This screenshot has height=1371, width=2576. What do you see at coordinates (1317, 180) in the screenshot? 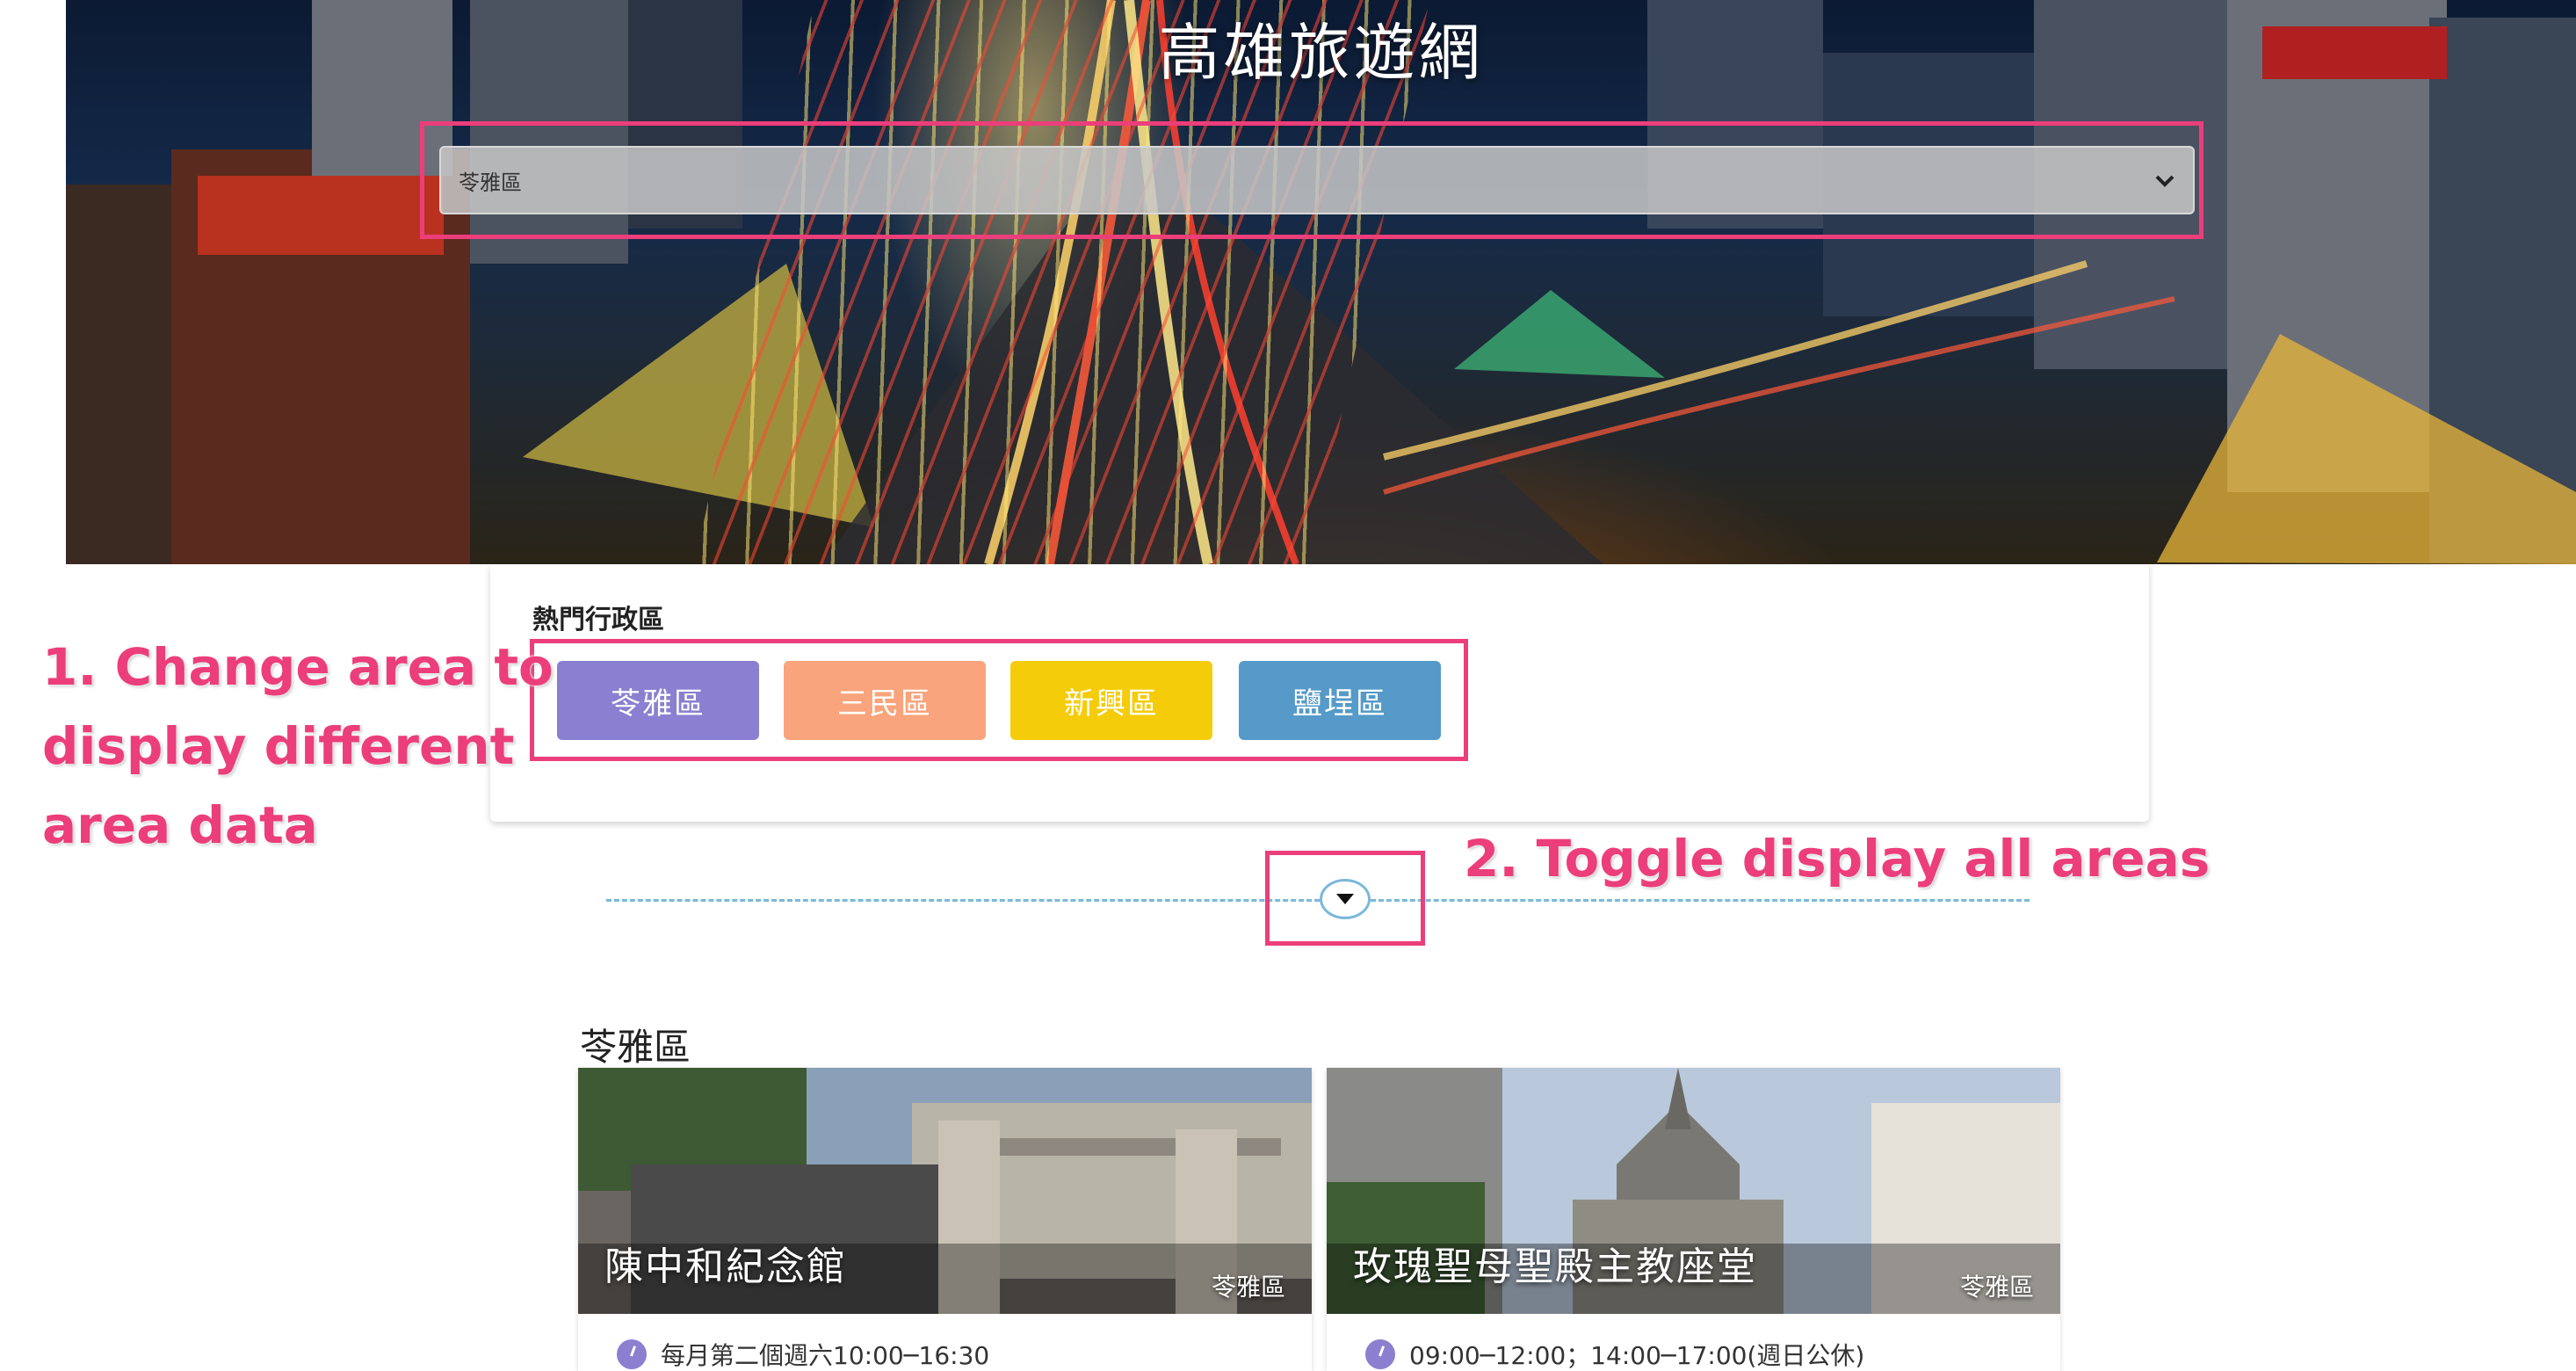
I see `district-select: 苓雅區` at bounding box center [1317, 180].